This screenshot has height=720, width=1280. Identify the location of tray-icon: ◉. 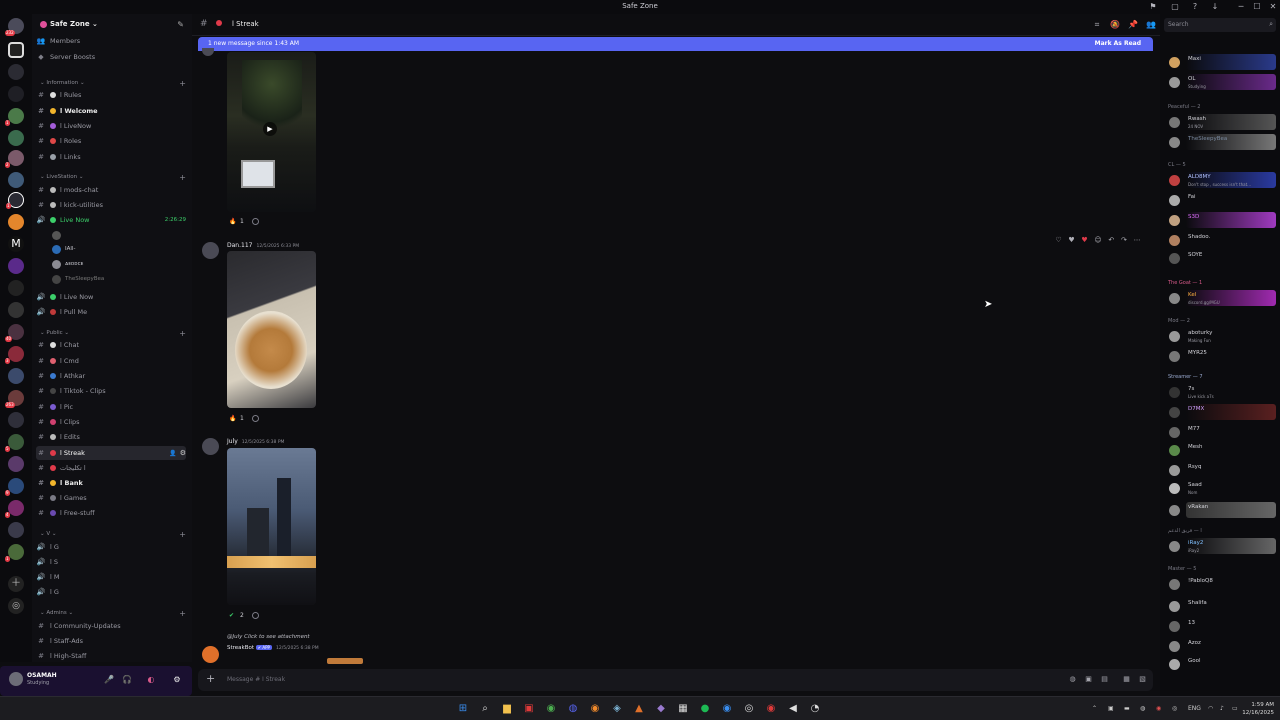
(1158, 708).